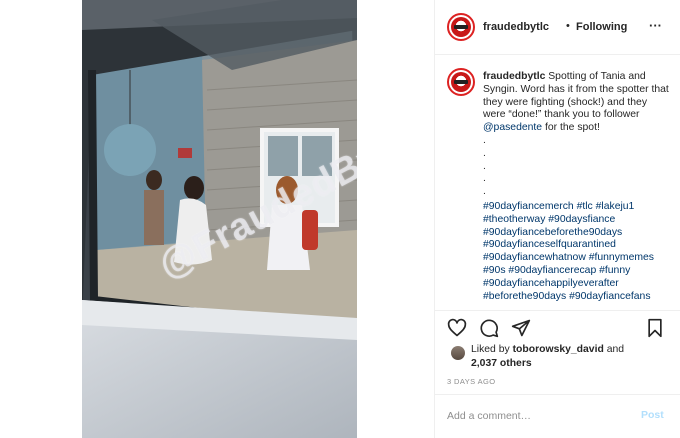 This screenshot has height=438, width=680. Describe the element at coordinates (578, 220) in the screenshot. I see `hashtag-line: #theotherway #90daysfiance` at that location.